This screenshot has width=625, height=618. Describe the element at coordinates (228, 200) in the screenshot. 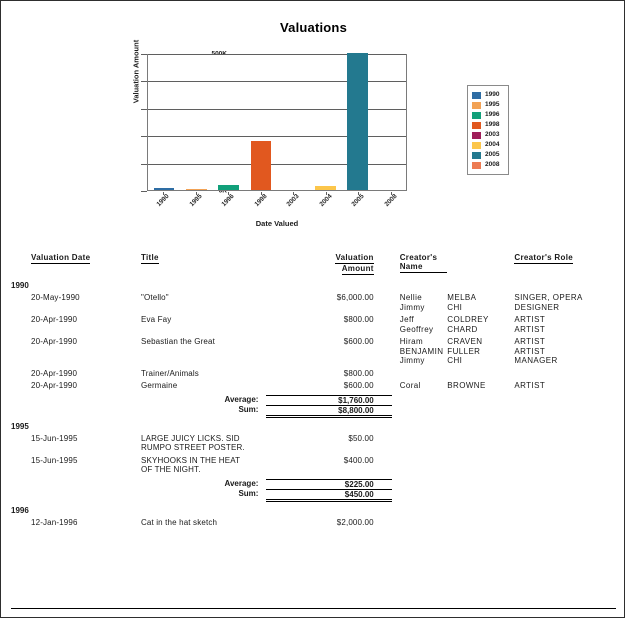

I see `x-tick-label: 1996` at that location.